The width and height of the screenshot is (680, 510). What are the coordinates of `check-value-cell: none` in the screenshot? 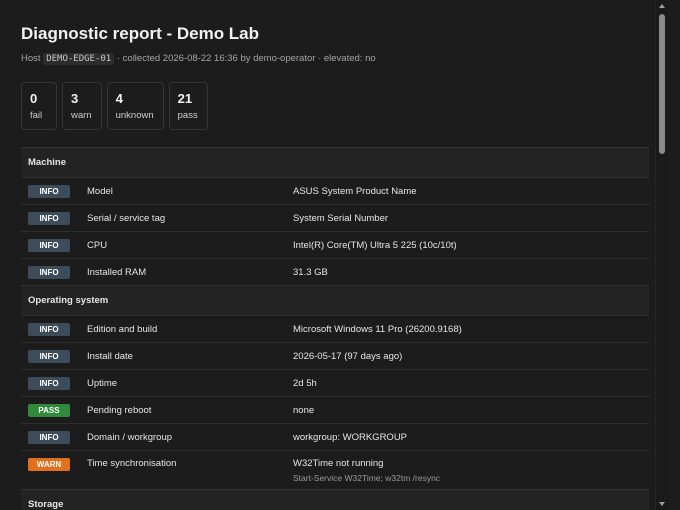 It's located at (471, 410).